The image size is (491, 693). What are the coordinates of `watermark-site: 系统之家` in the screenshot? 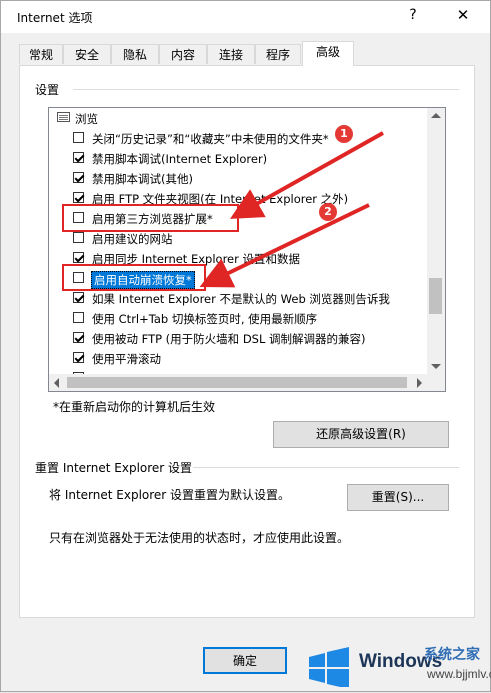 It's located at (452, 655).